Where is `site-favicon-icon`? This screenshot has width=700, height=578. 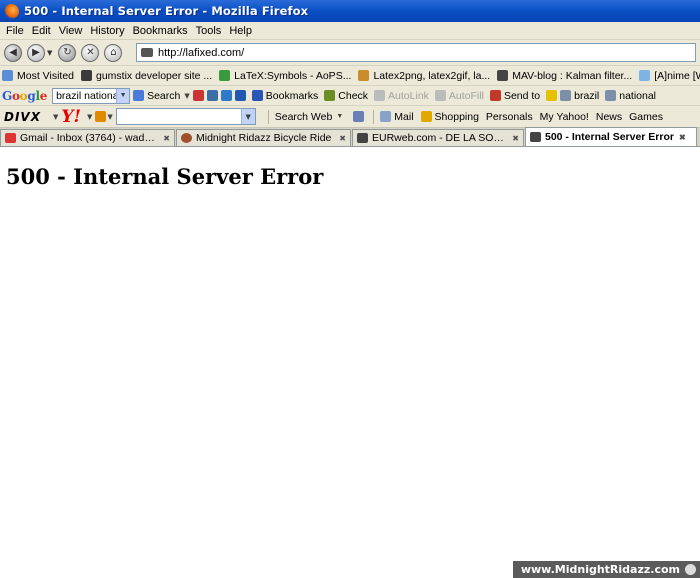 site-favicon-icon is located at coordinates (147, 52).